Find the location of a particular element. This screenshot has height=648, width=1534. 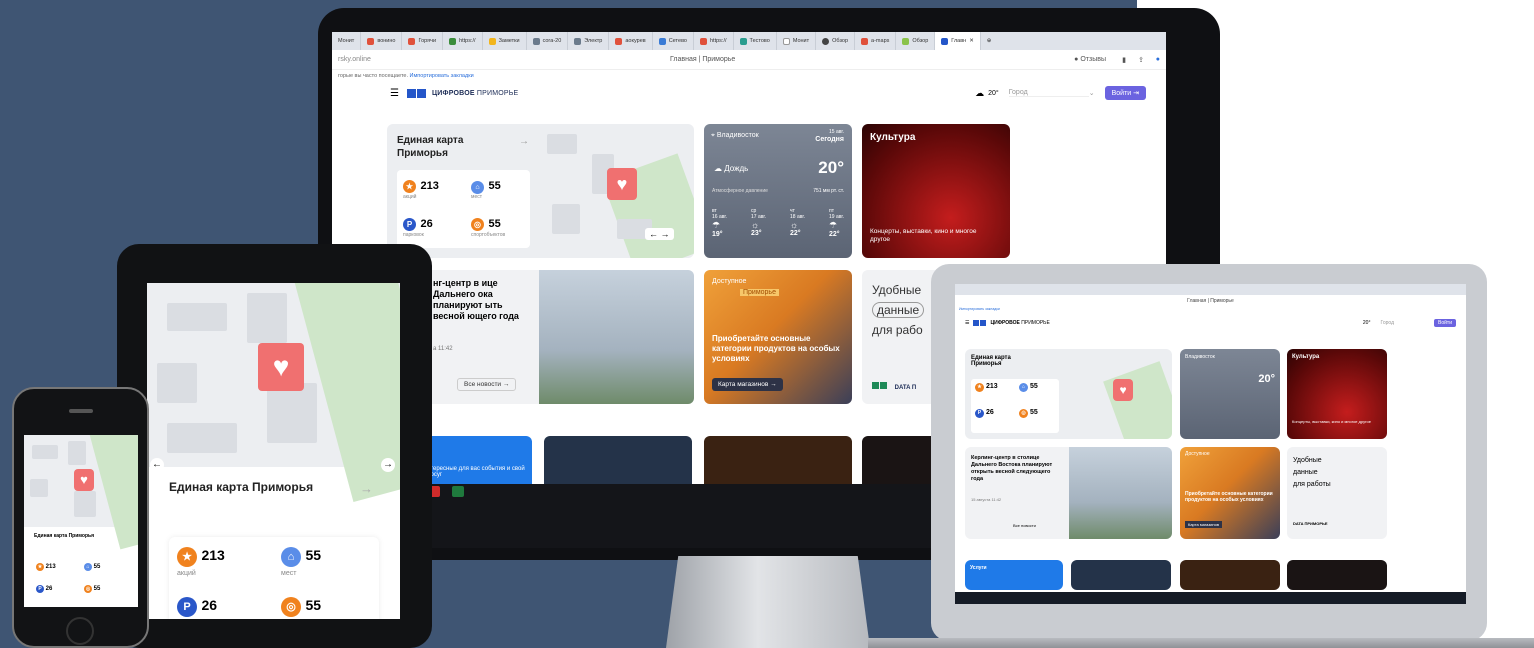

new-tab-button: ⊕ is located at coordinates (989, 41).